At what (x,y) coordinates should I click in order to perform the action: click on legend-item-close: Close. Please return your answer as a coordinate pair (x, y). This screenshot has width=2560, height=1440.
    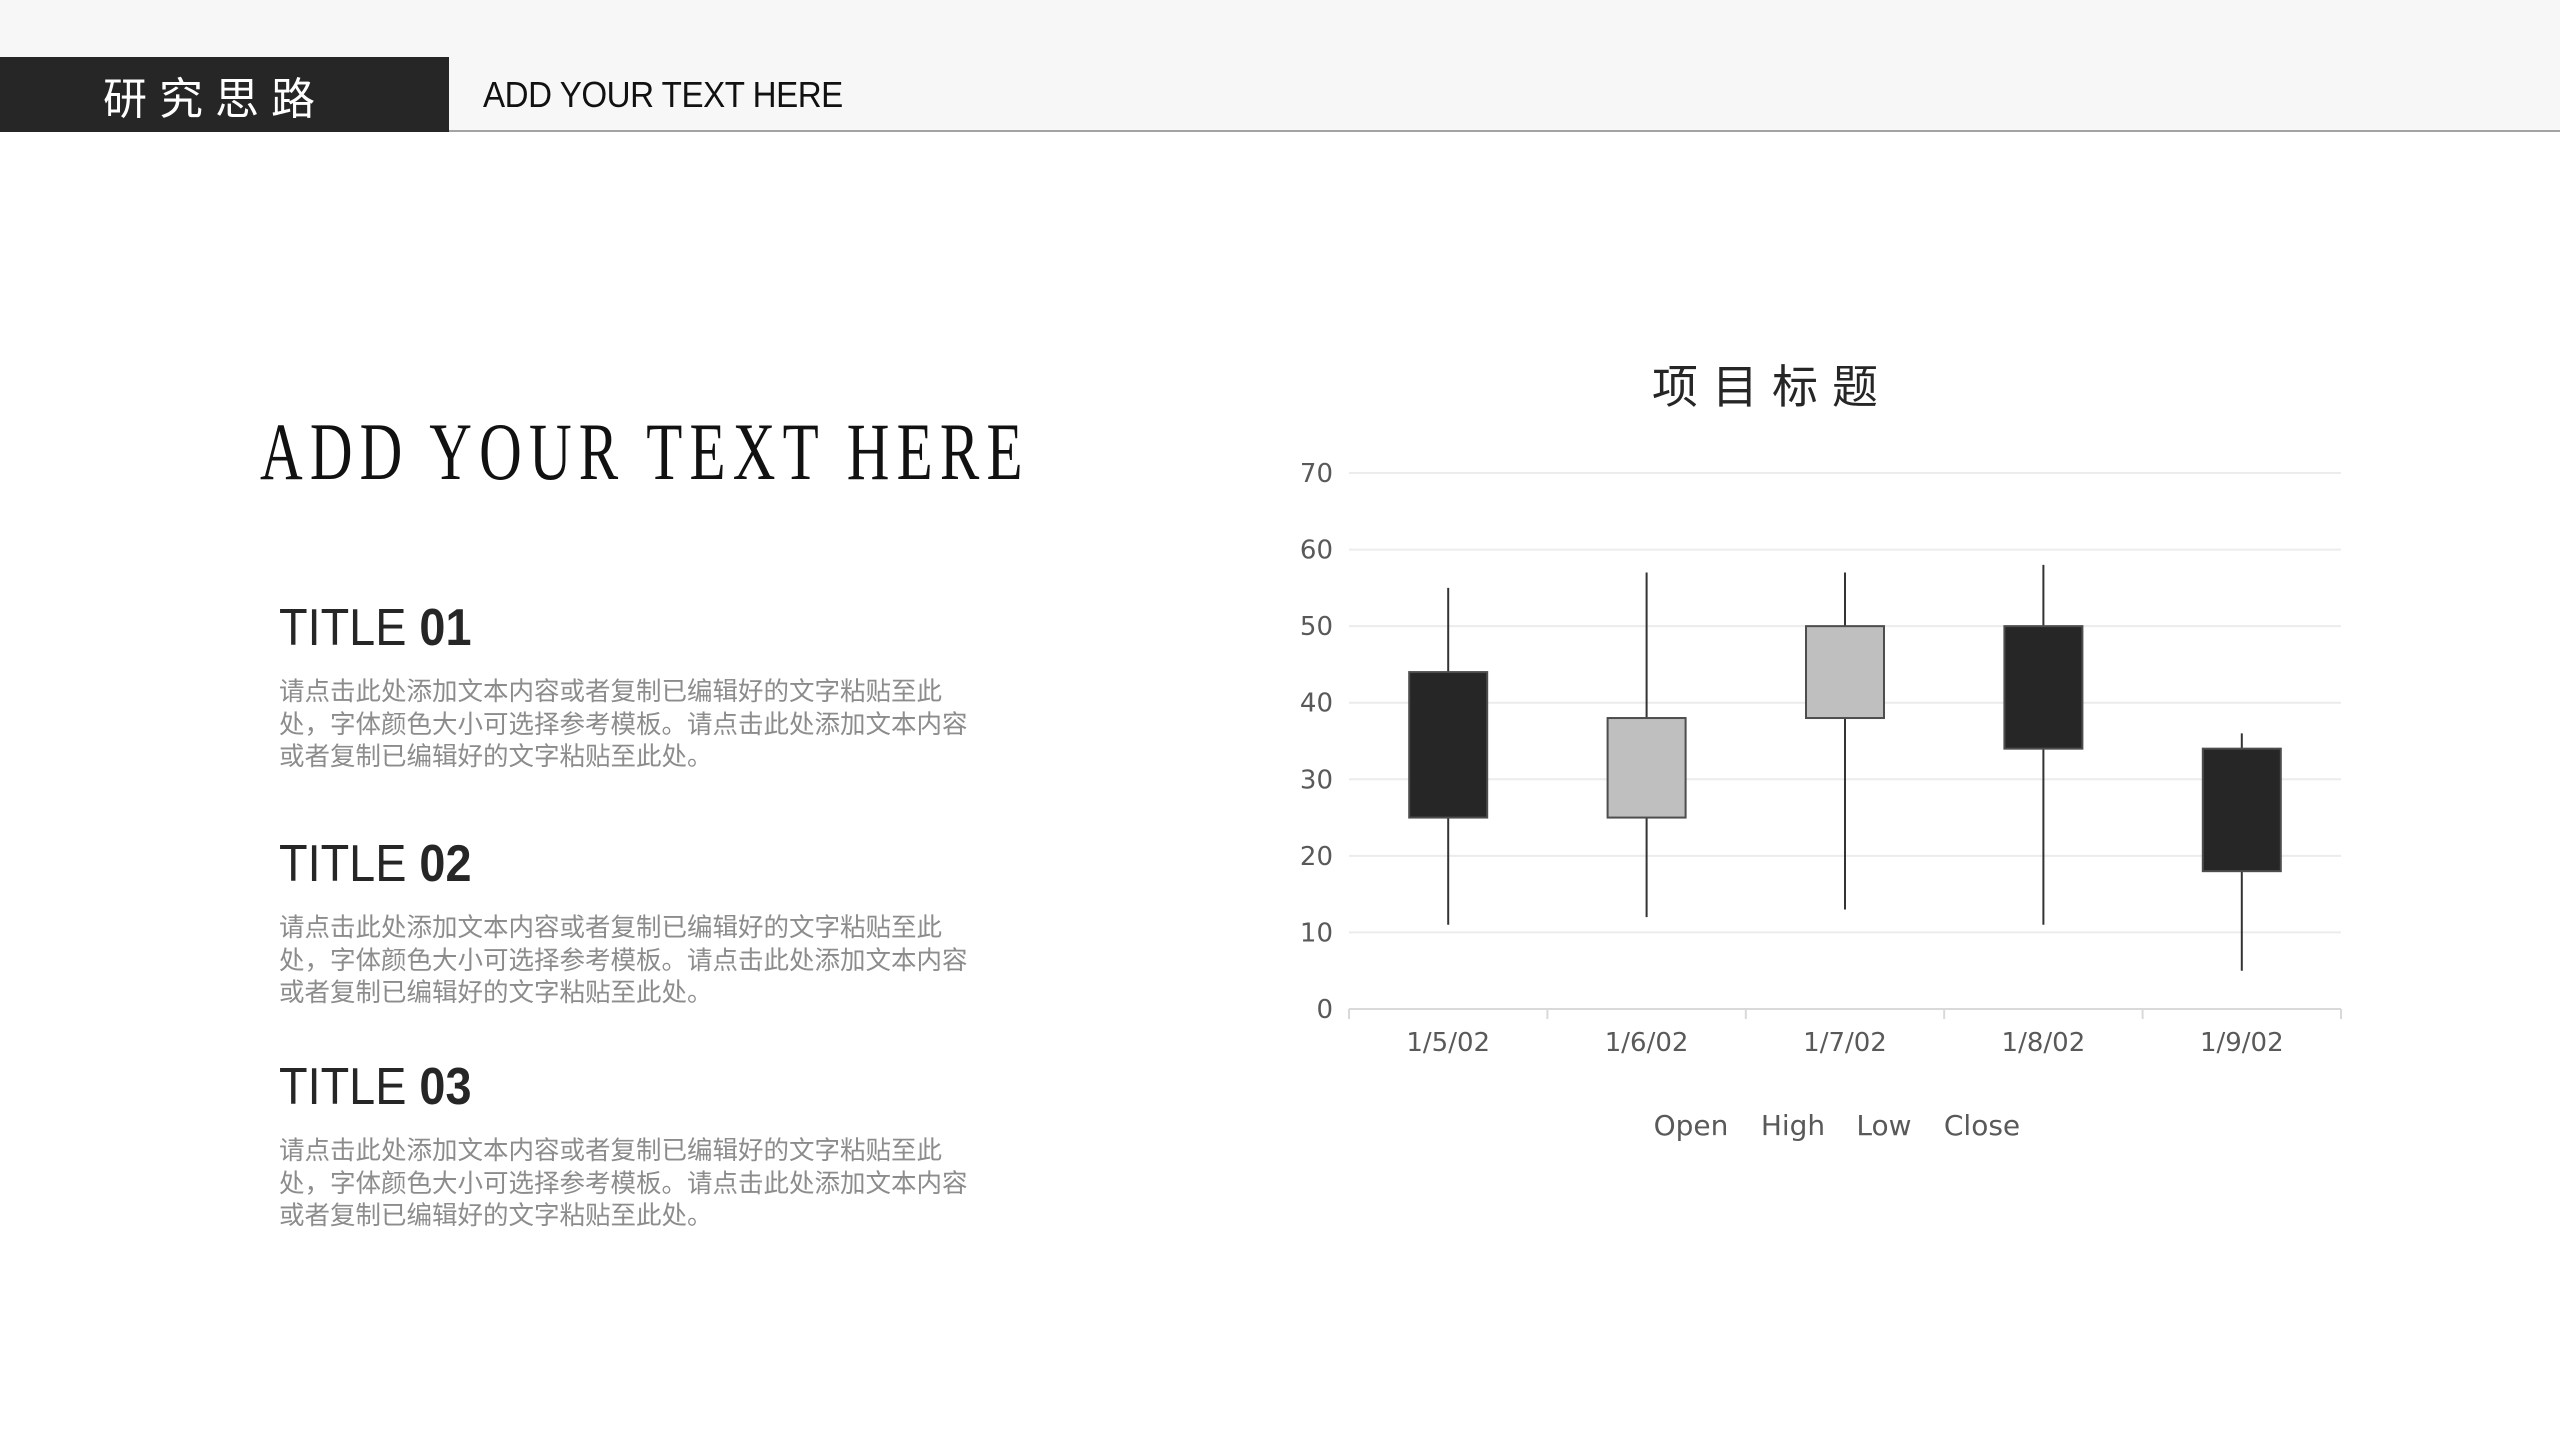
    Looking at the image, I should click on (1982, 1125).